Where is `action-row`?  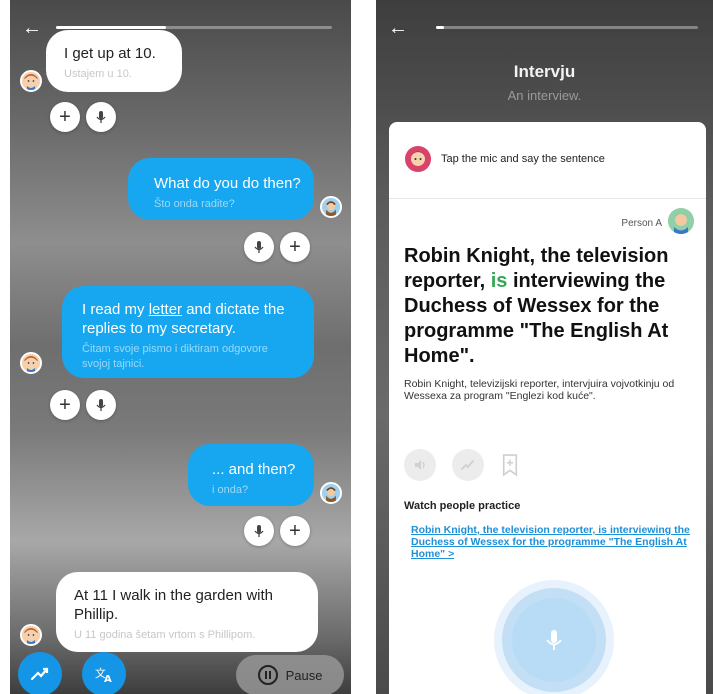 action-row is located at coordinates (462, 465).